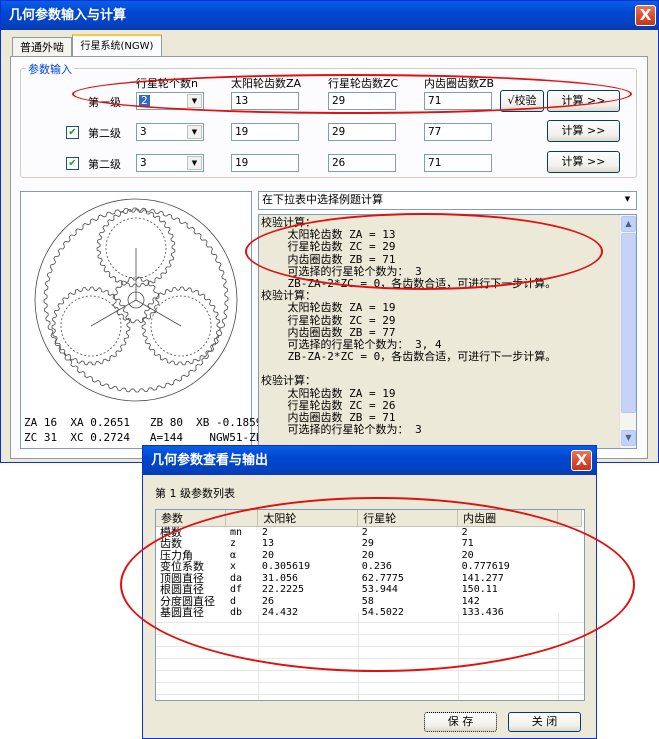  Describe the element at coordinates (195, 493) in the screenshot. I see `output-subtitle: 第 1 级参数列表` at that location.